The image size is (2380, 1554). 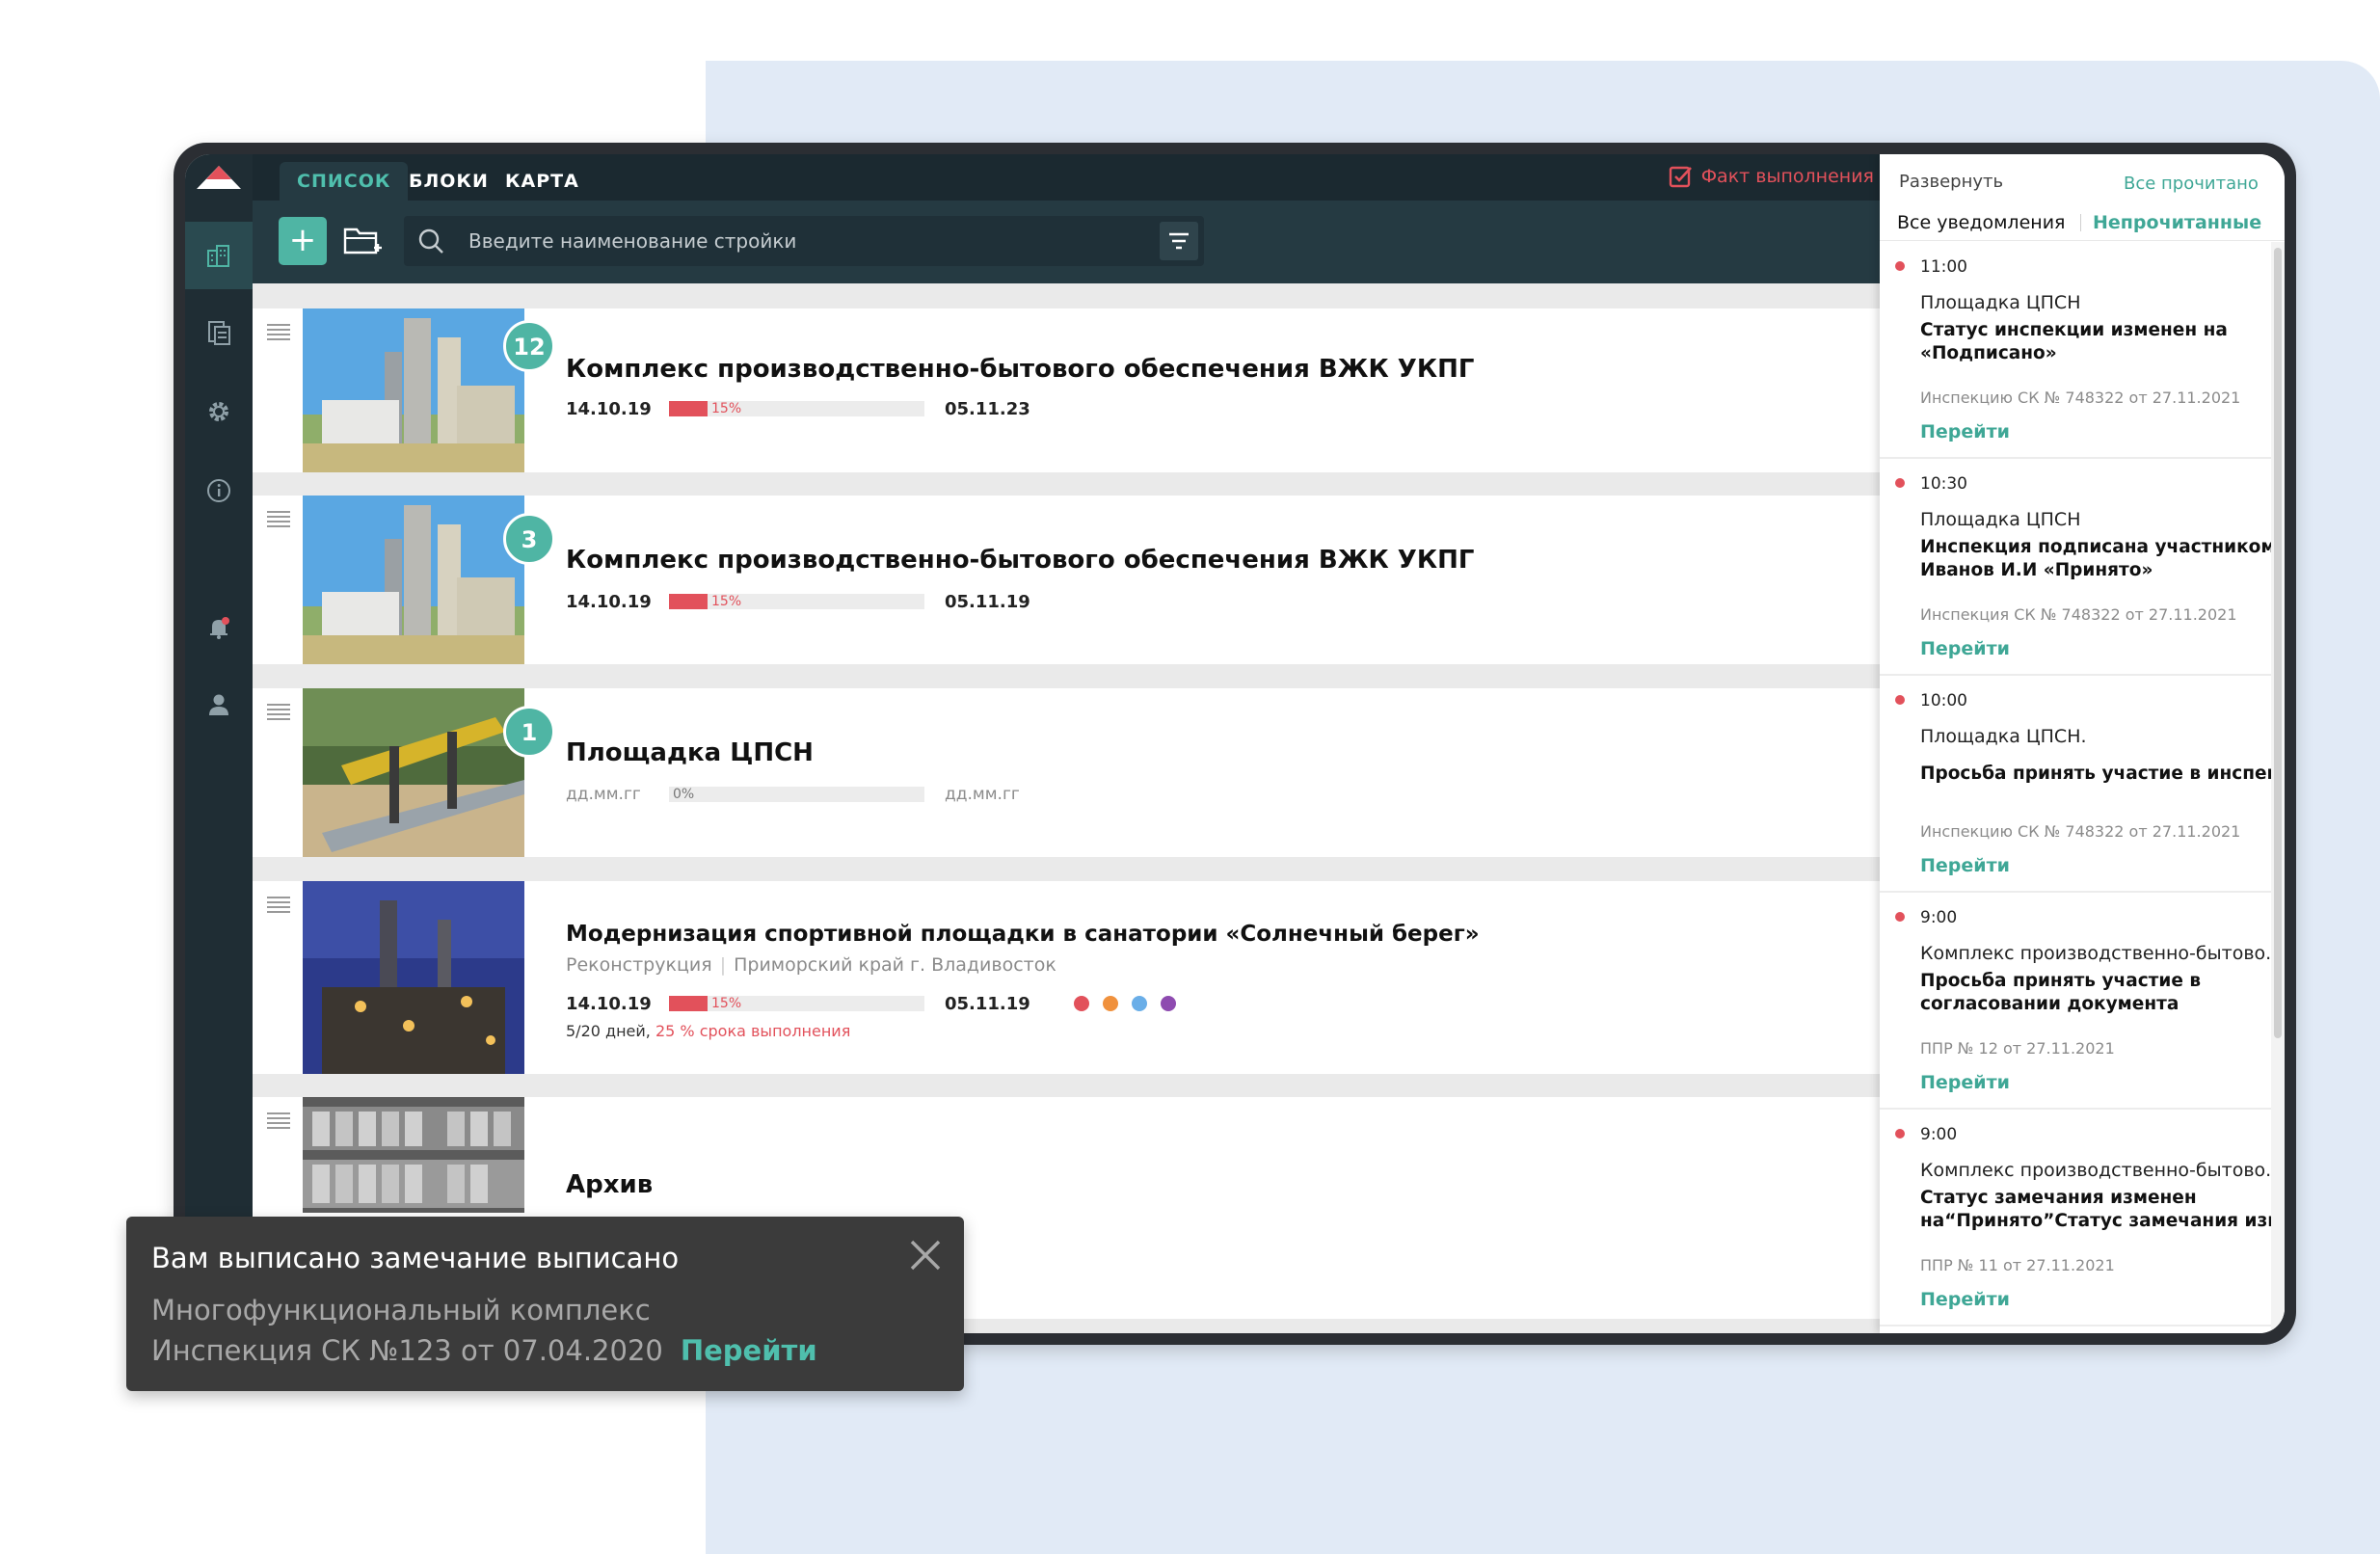 I want to click on left-sidebar, so click(x=219, y=743).